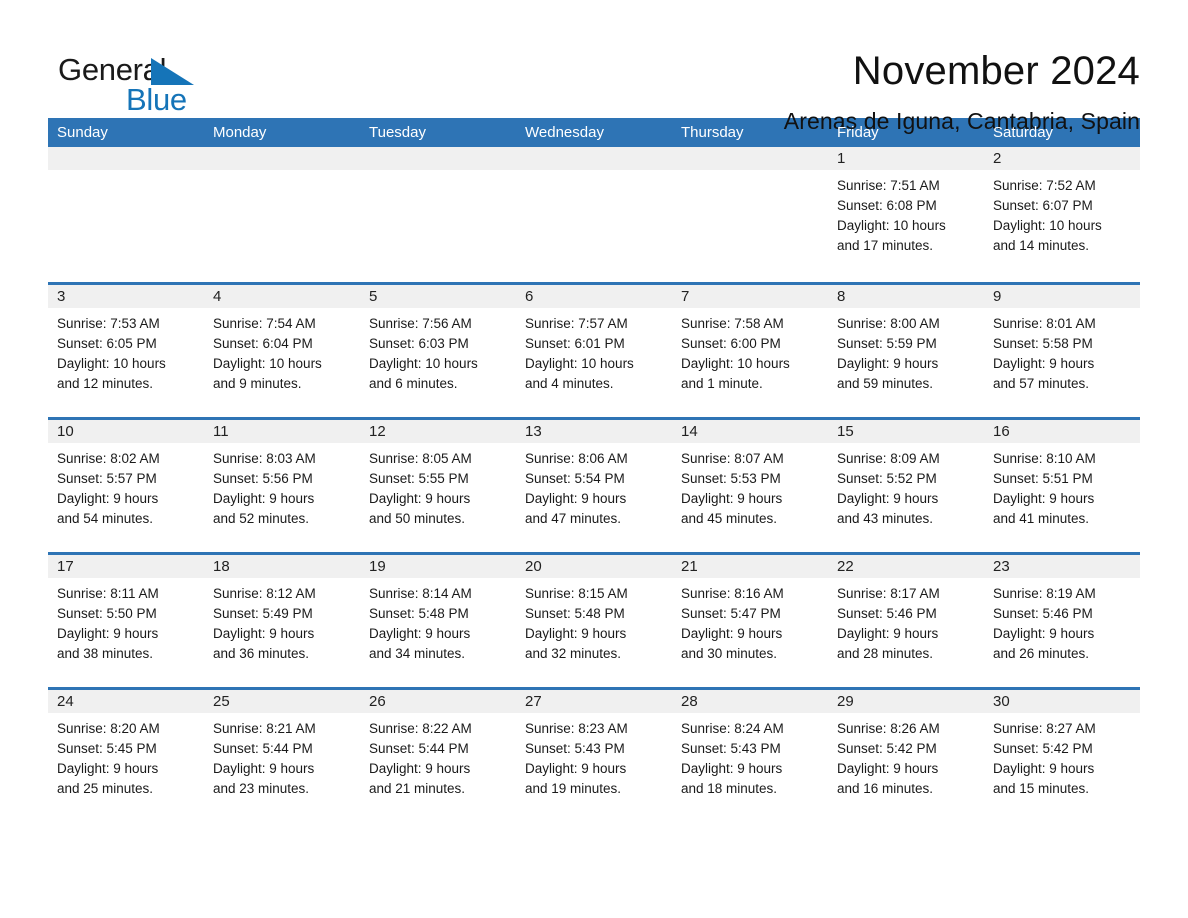 The height and width of the screenshot is (918, 1188). What do you see at coordinates (576, 458) in the screenshot?
I see `sunrise-text: Sunrise: 8:06 AM` at bounding box center [576, 458].